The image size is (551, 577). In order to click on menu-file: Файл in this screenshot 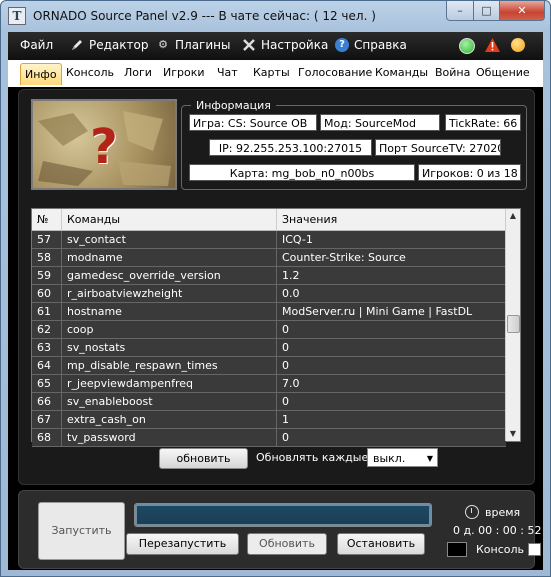, I will do `click(36, 45)`.